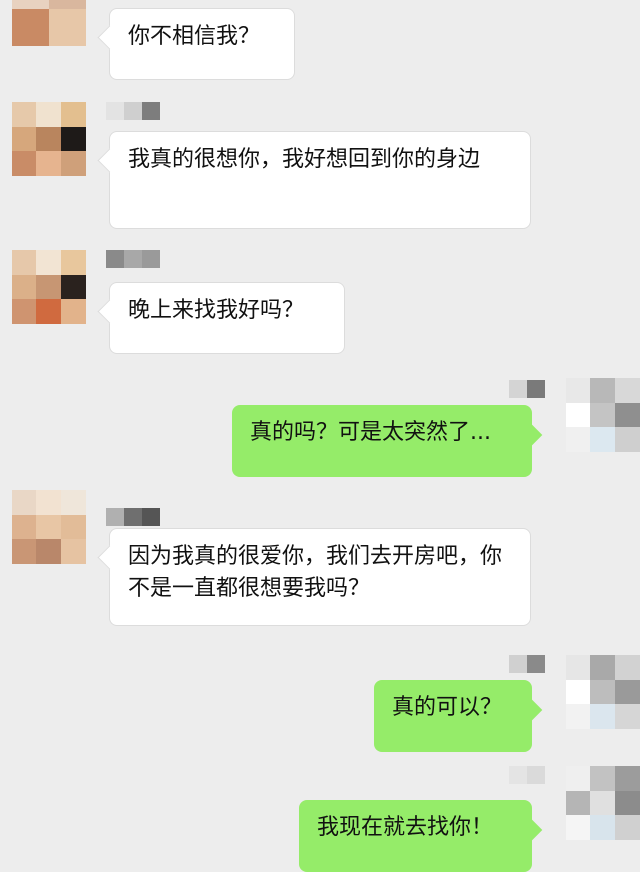 This screenshot has height=872, width=640. What do you see at coordinates (415, 836) in the screenshot?
I see `outgoing-message: 我现在就去找你！` at bounding box center [415, 836].